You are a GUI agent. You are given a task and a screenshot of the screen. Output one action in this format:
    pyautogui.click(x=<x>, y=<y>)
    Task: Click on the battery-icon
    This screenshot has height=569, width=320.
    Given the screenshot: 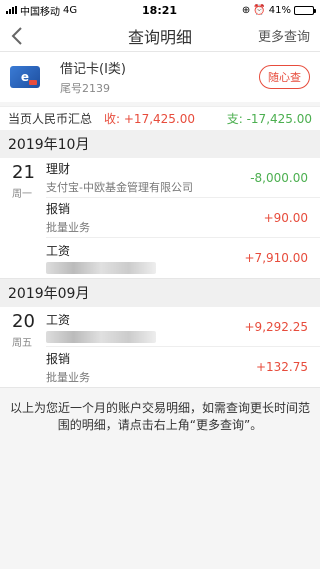 What is the action you would take?
    pyautogui.click(x=305, y=10)
    